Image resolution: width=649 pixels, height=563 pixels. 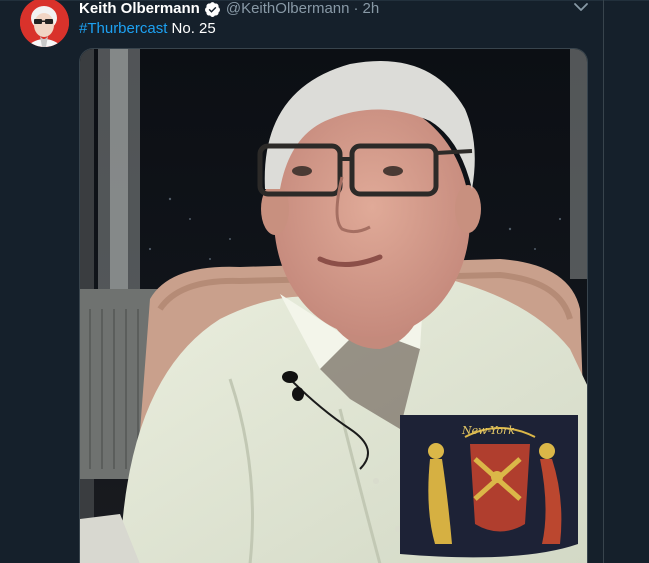 I want to click on tweet-text-rest: No. 25, so click(x=191, y=28).